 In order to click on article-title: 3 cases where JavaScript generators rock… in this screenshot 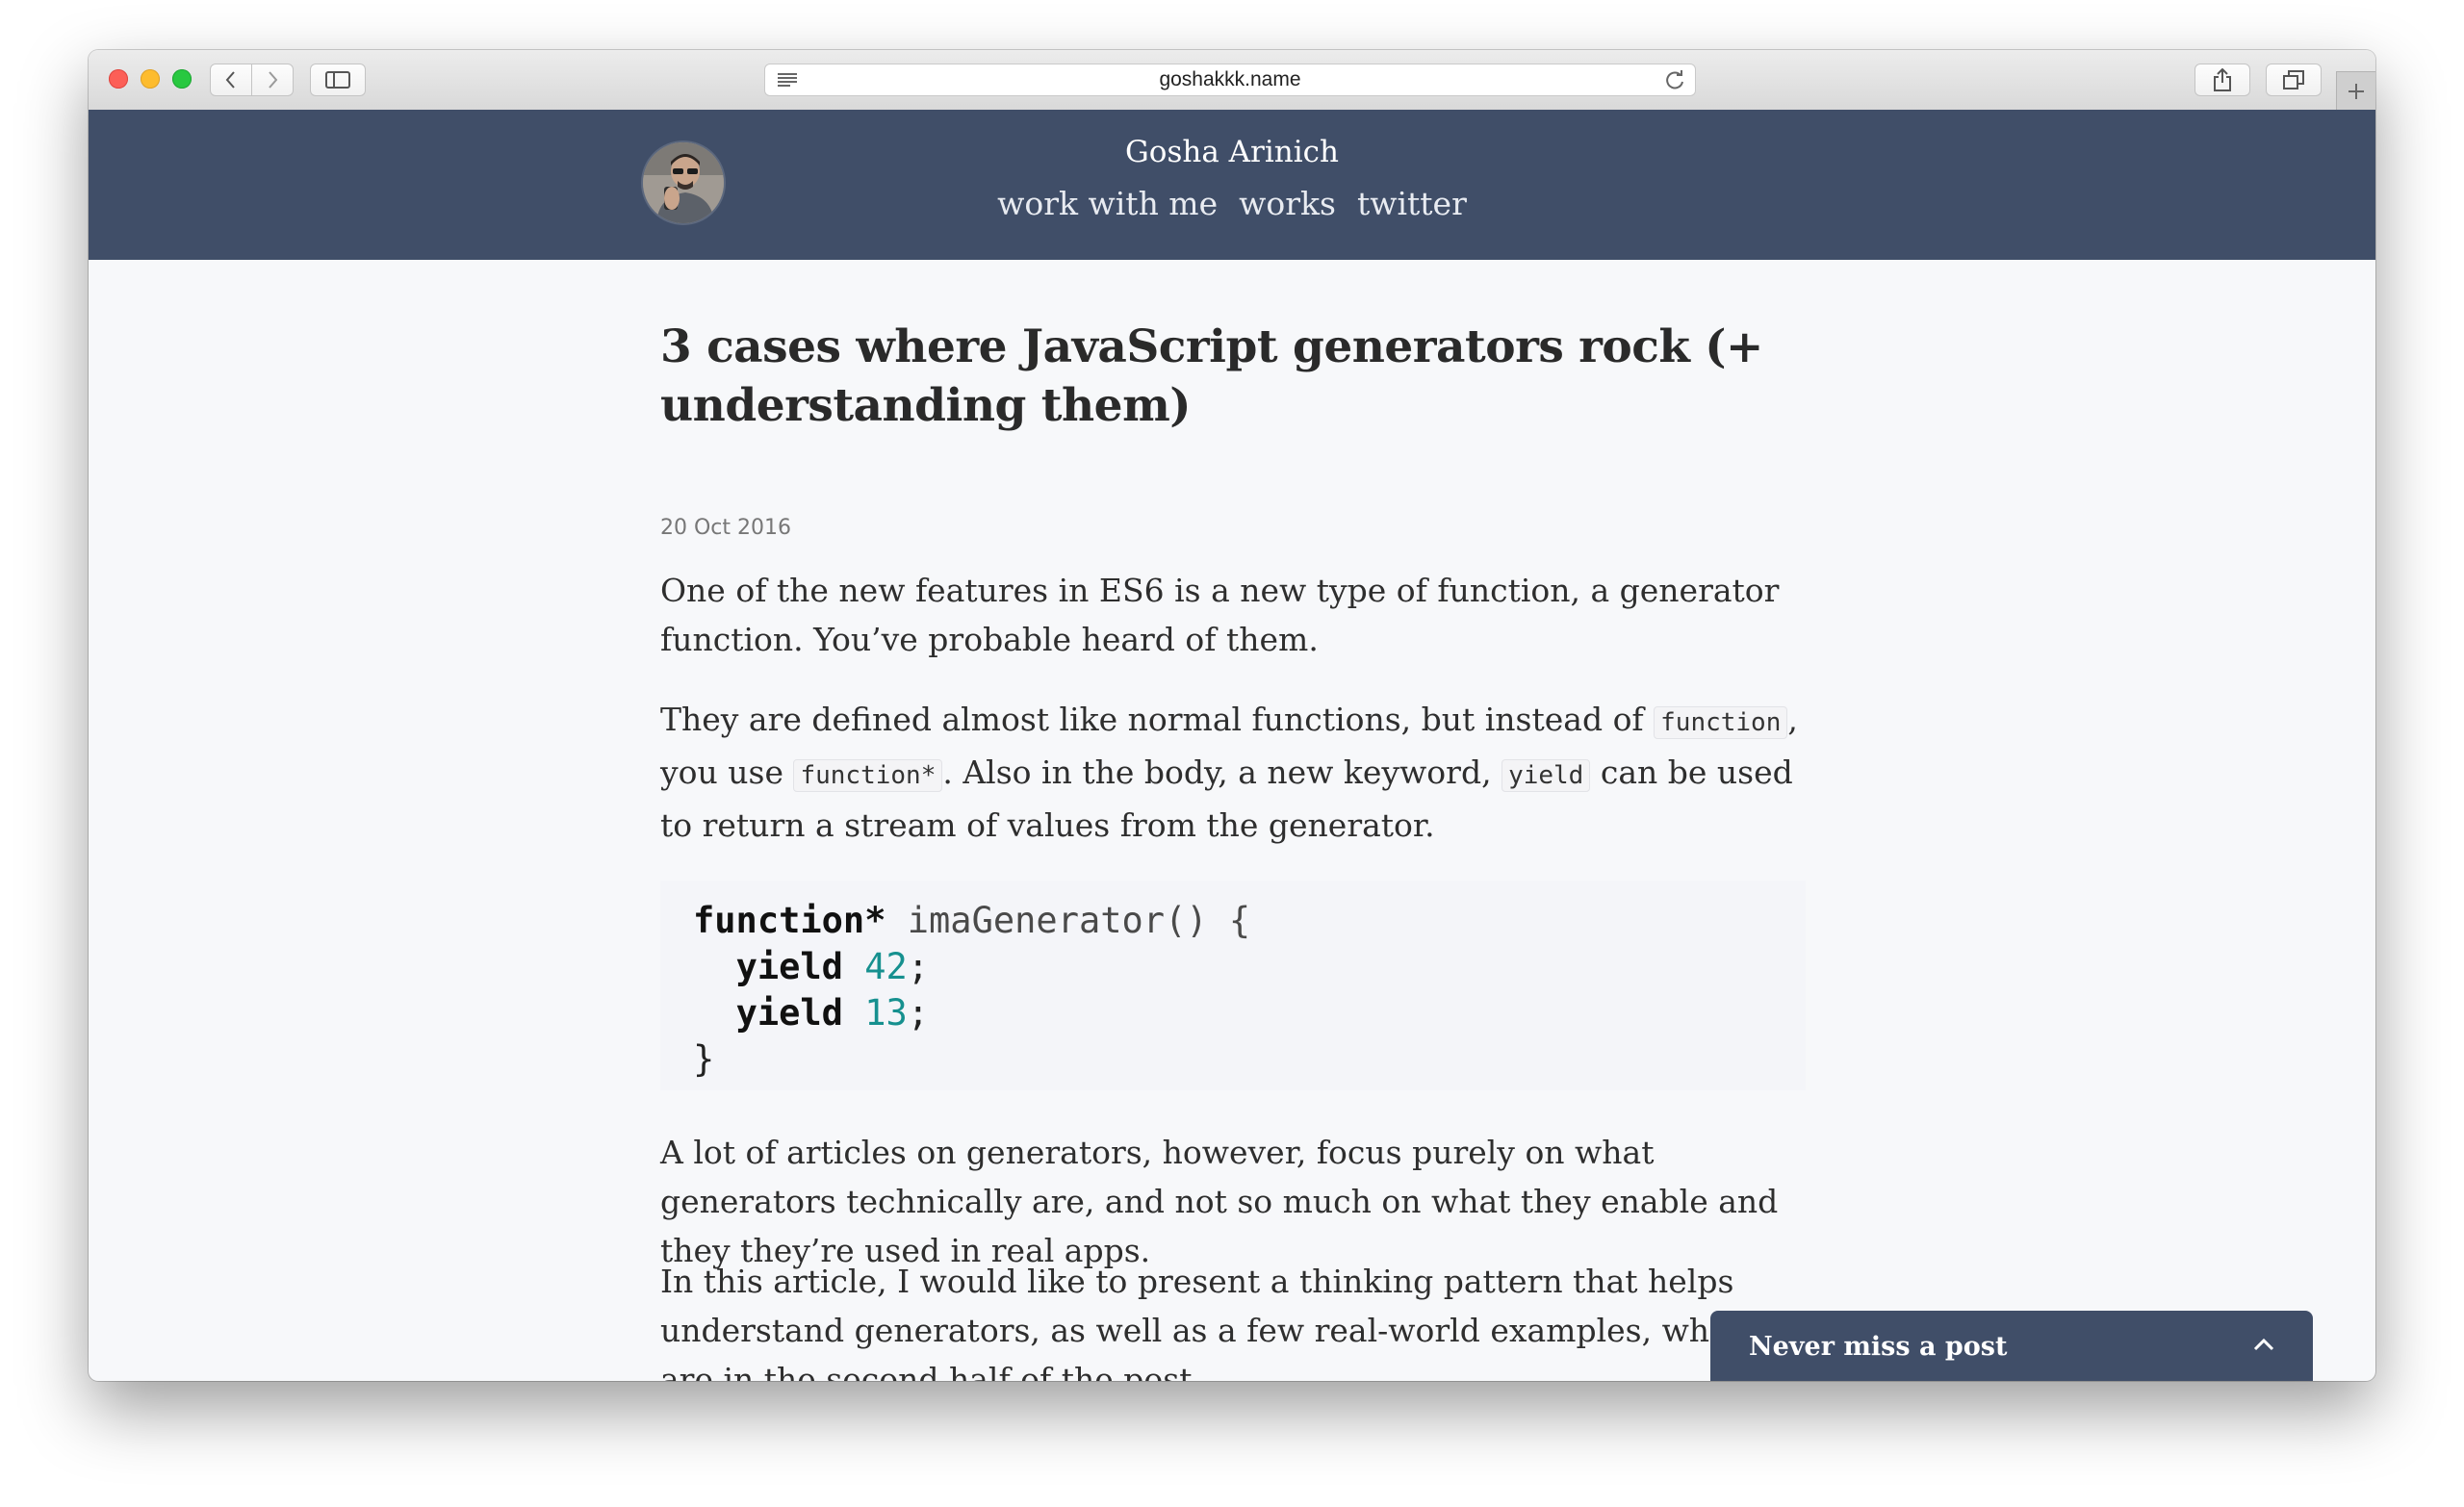, I will do `click(1211, 376)`.